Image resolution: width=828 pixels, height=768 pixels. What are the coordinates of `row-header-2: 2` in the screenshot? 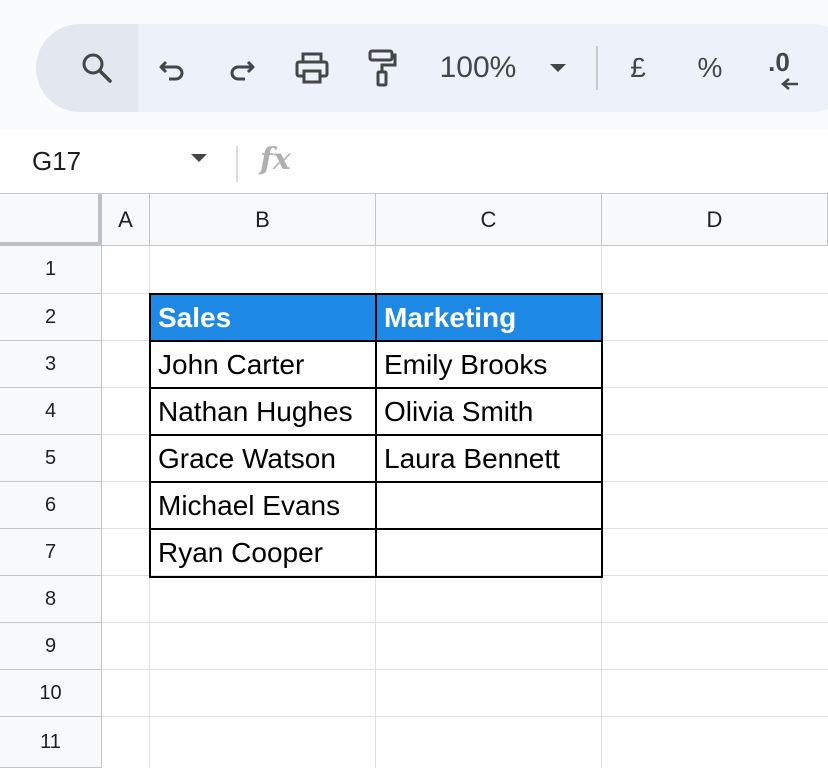 It's located at (51, 317).